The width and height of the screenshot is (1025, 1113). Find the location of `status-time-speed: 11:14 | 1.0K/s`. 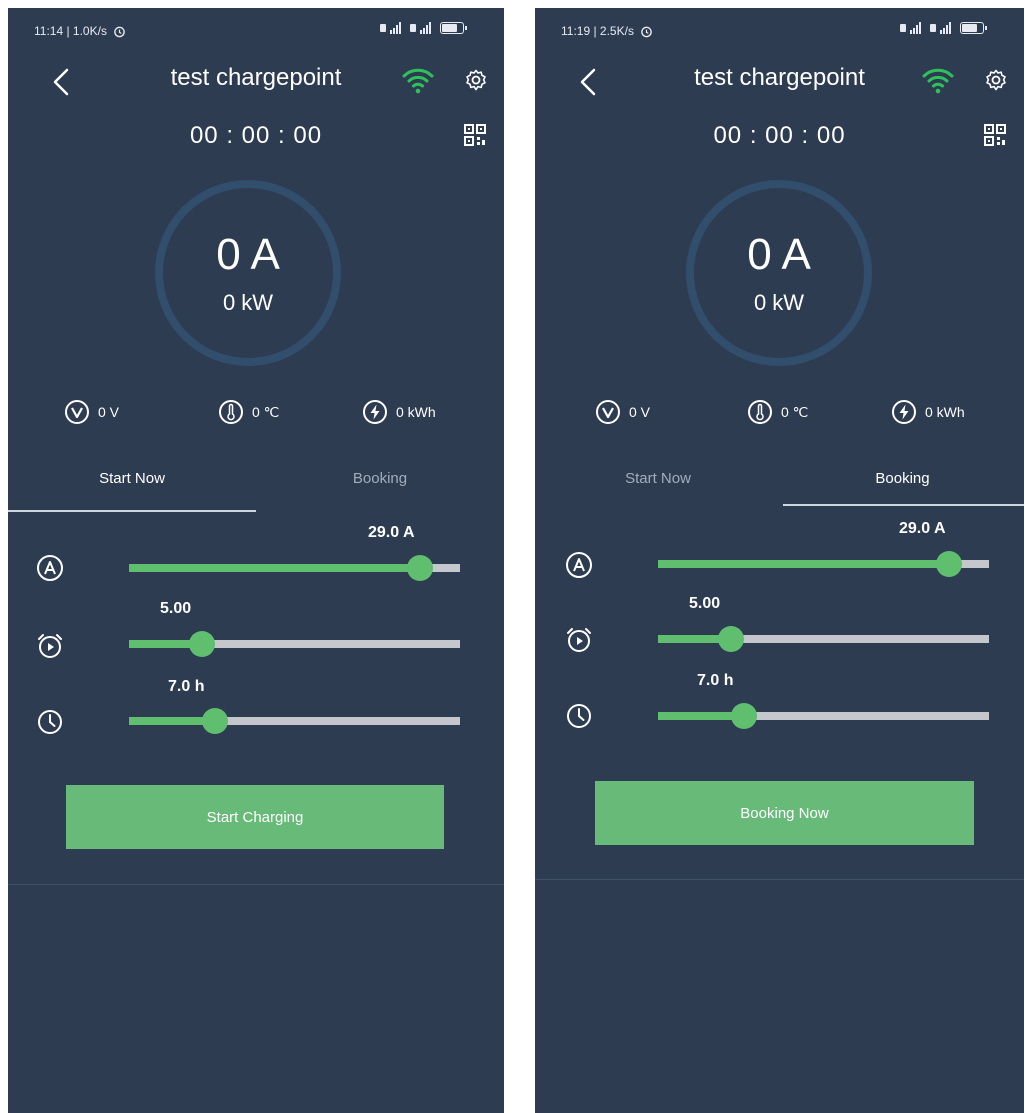

status-time-speed: 11:14 | 1.0K/s is located at coordinates (70, 31).